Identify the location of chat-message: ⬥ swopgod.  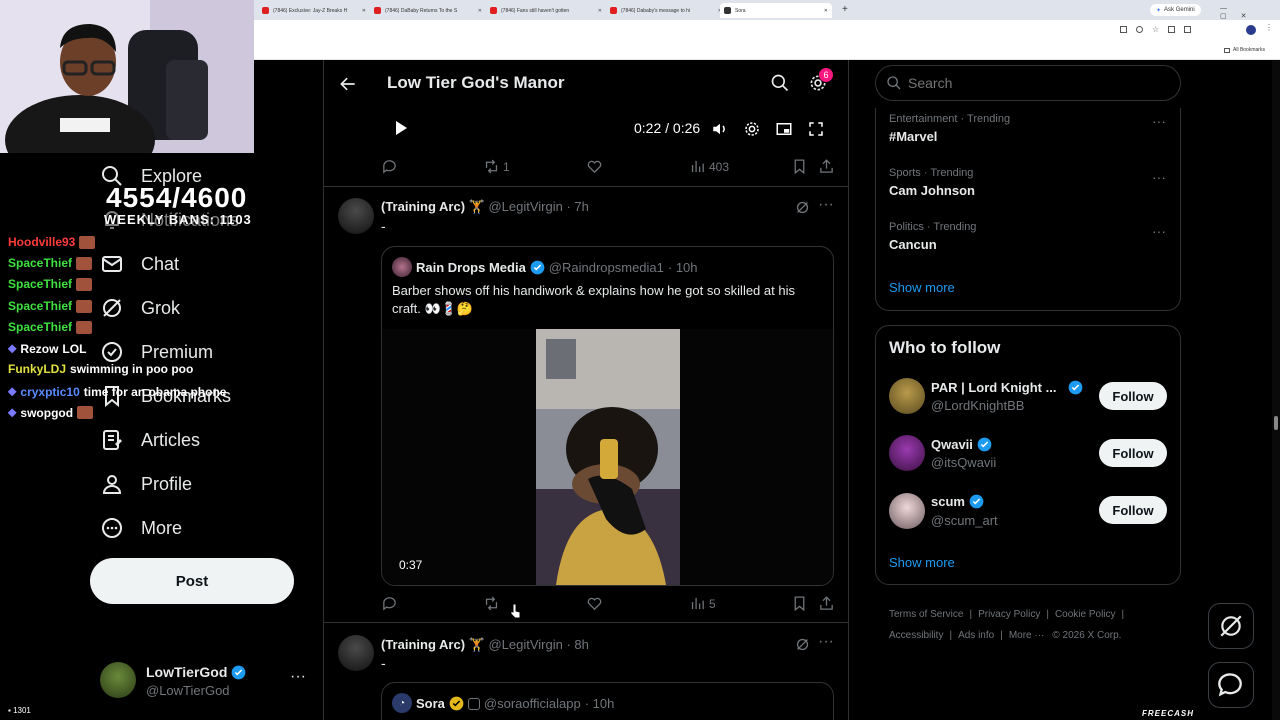
(51, 412).